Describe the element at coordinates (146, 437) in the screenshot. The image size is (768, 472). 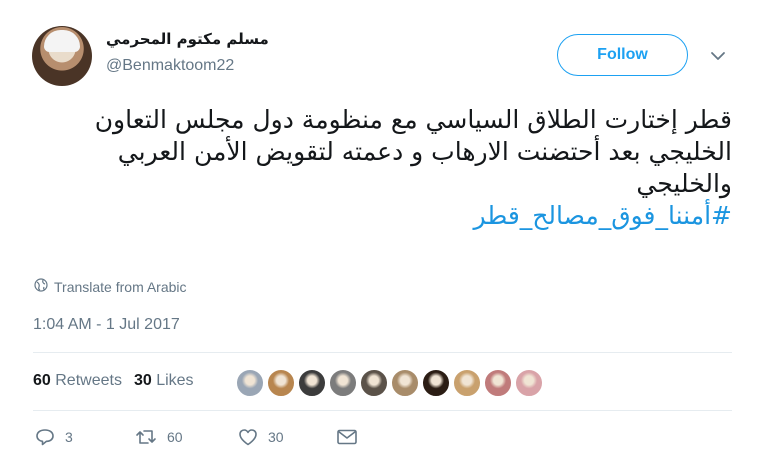
I see `retweet-icon` at that location.